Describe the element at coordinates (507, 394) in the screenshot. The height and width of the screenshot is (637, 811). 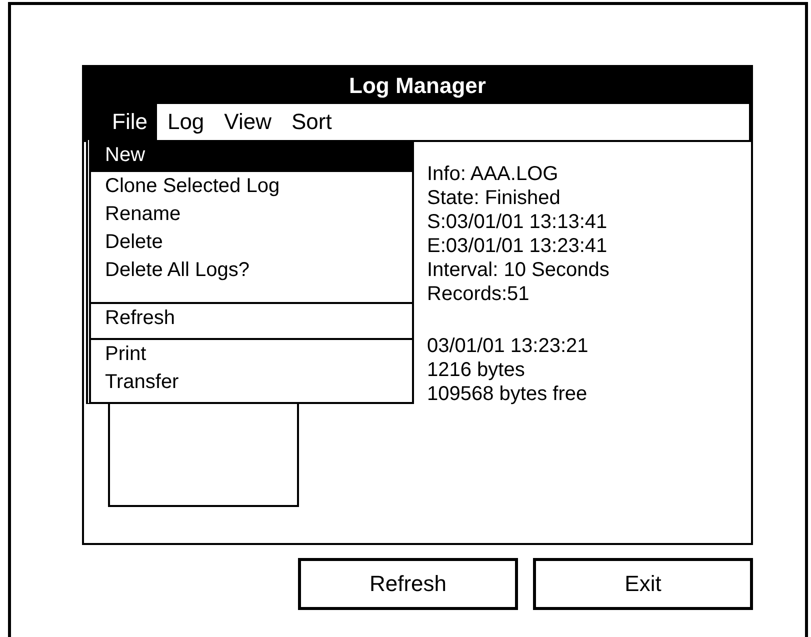
I see `summary-text: 109568 bytes free` at that location.